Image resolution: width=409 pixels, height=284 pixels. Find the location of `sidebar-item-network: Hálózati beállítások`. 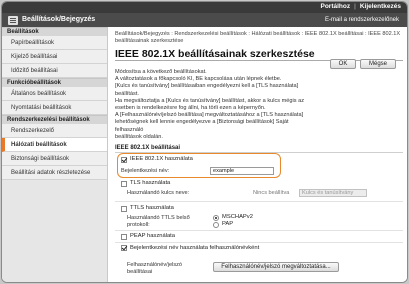

sidebar-item-network: Hálózati beállítások is located at coordinates (54, 145).